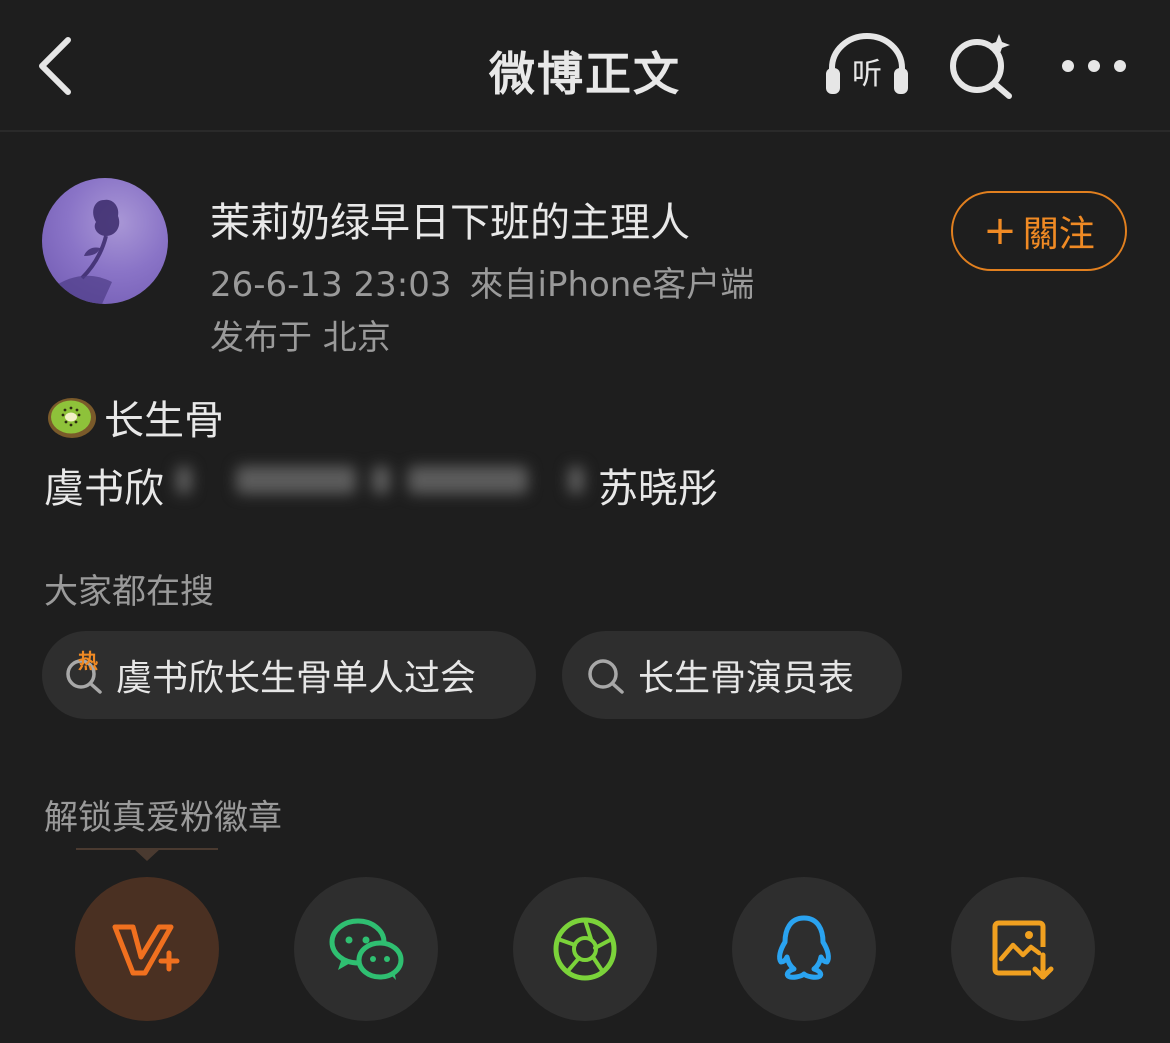 The height and width of the screenshot is (1043, 1170). I want to click on post-timestamp: 26-6-13 23:03, so click(331, 285).